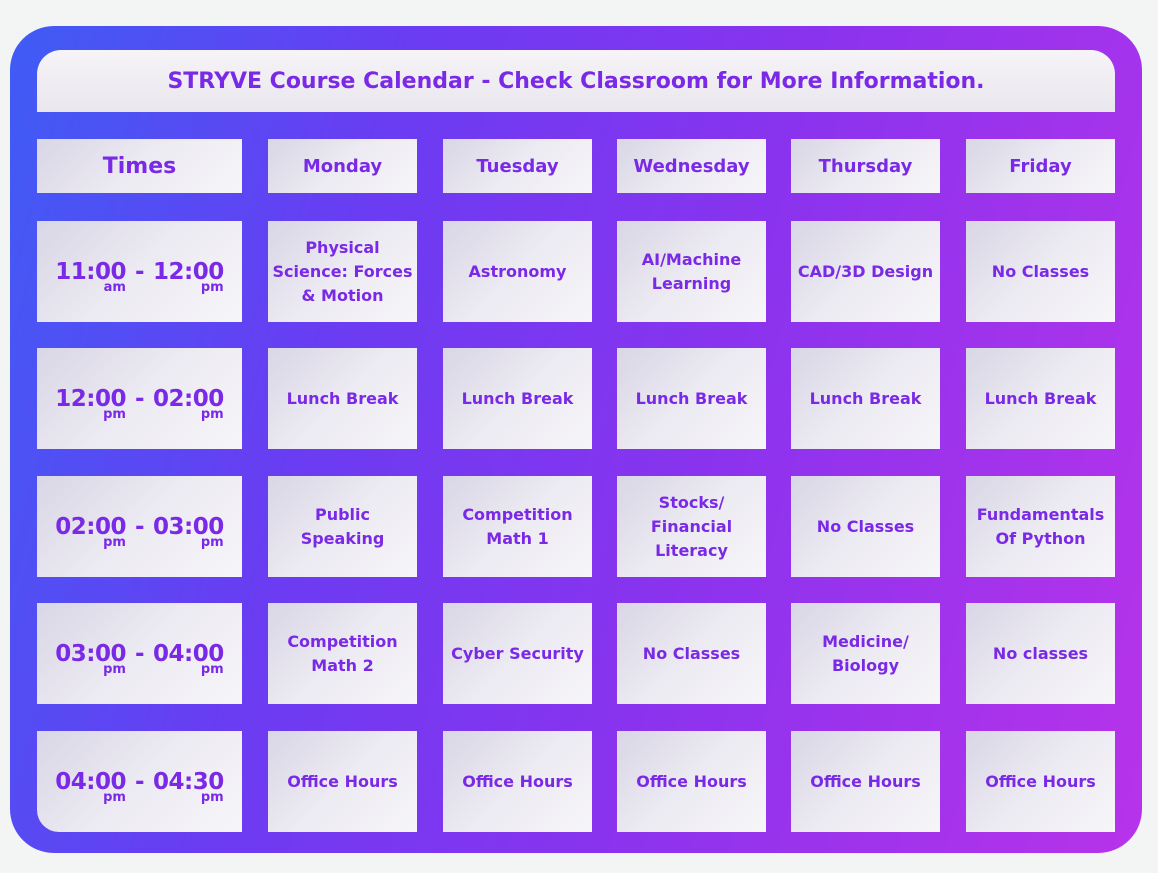 This screenshot has width=1158, height=873. Describe the element at coordinates (691, 398) in the screenshot. I see `course-cell-wednesday-row-1: Lunch Break` at that location.